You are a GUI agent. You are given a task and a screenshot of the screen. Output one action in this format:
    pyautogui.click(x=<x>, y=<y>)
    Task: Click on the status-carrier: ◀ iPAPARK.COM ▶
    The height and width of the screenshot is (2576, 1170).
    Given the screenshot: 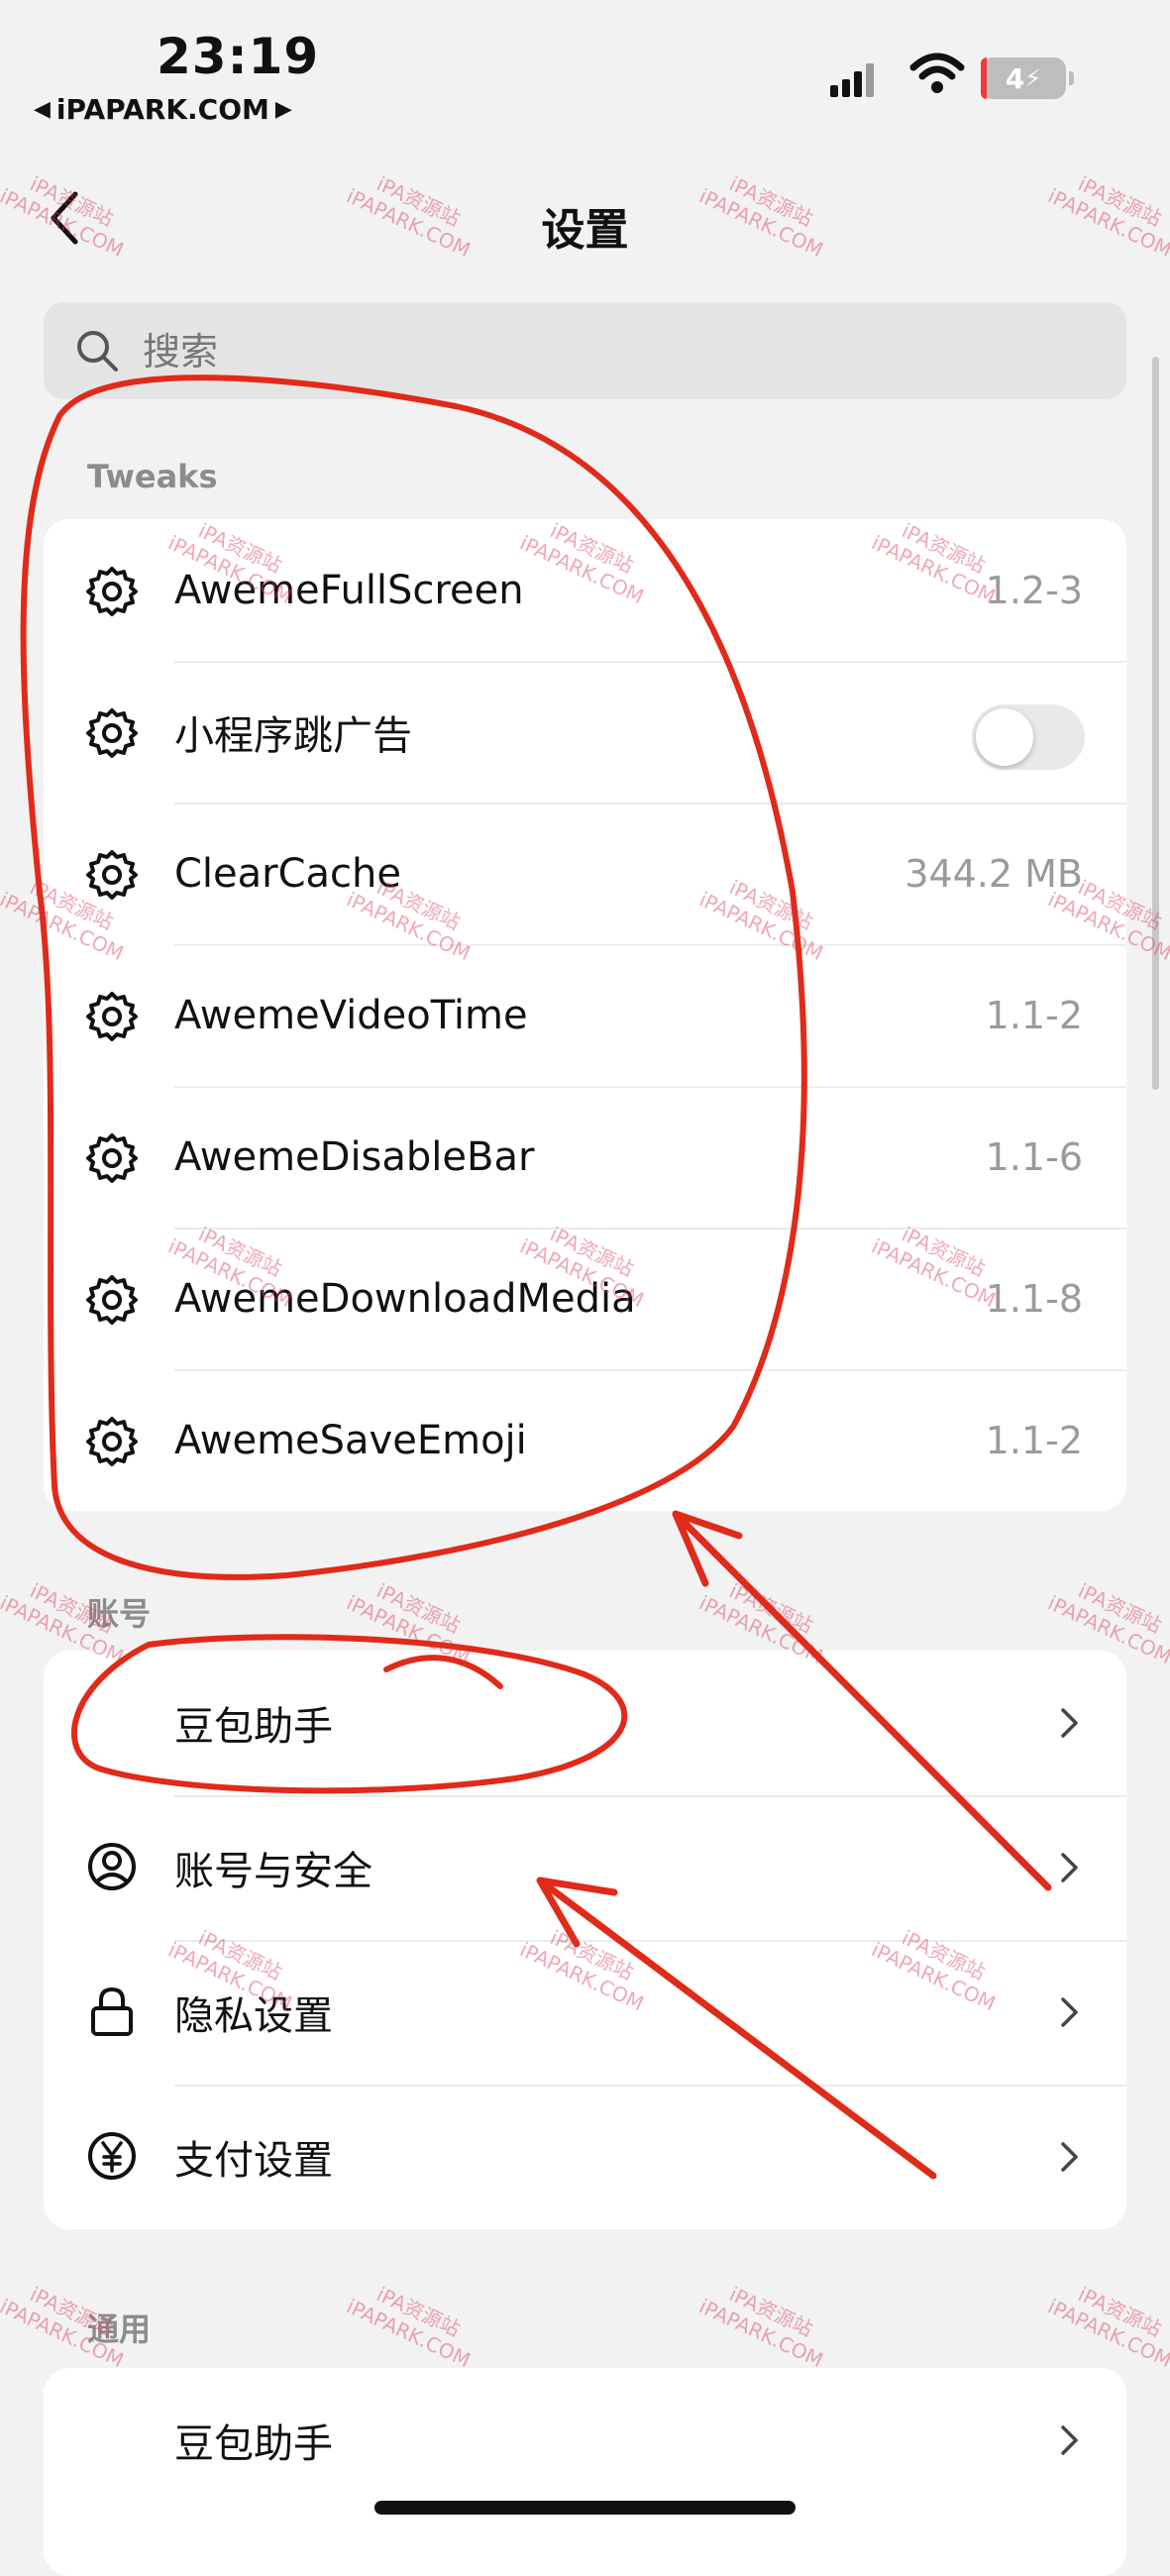 What is the action you would take?
    pyautogui.click(x=163, y=109)
    